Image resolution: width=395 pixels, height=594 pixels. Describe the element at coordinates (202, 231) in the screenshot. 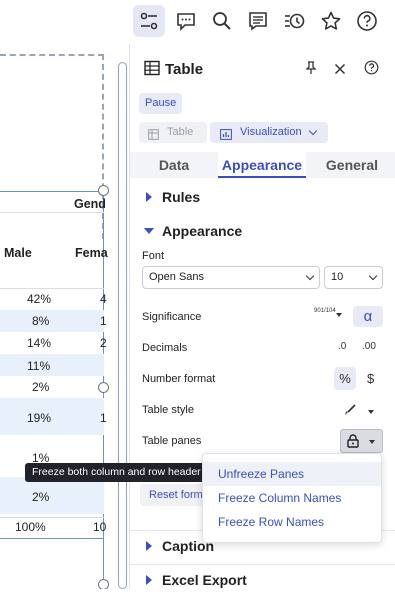

I see `section-appearance-label: Appearance` at that location.